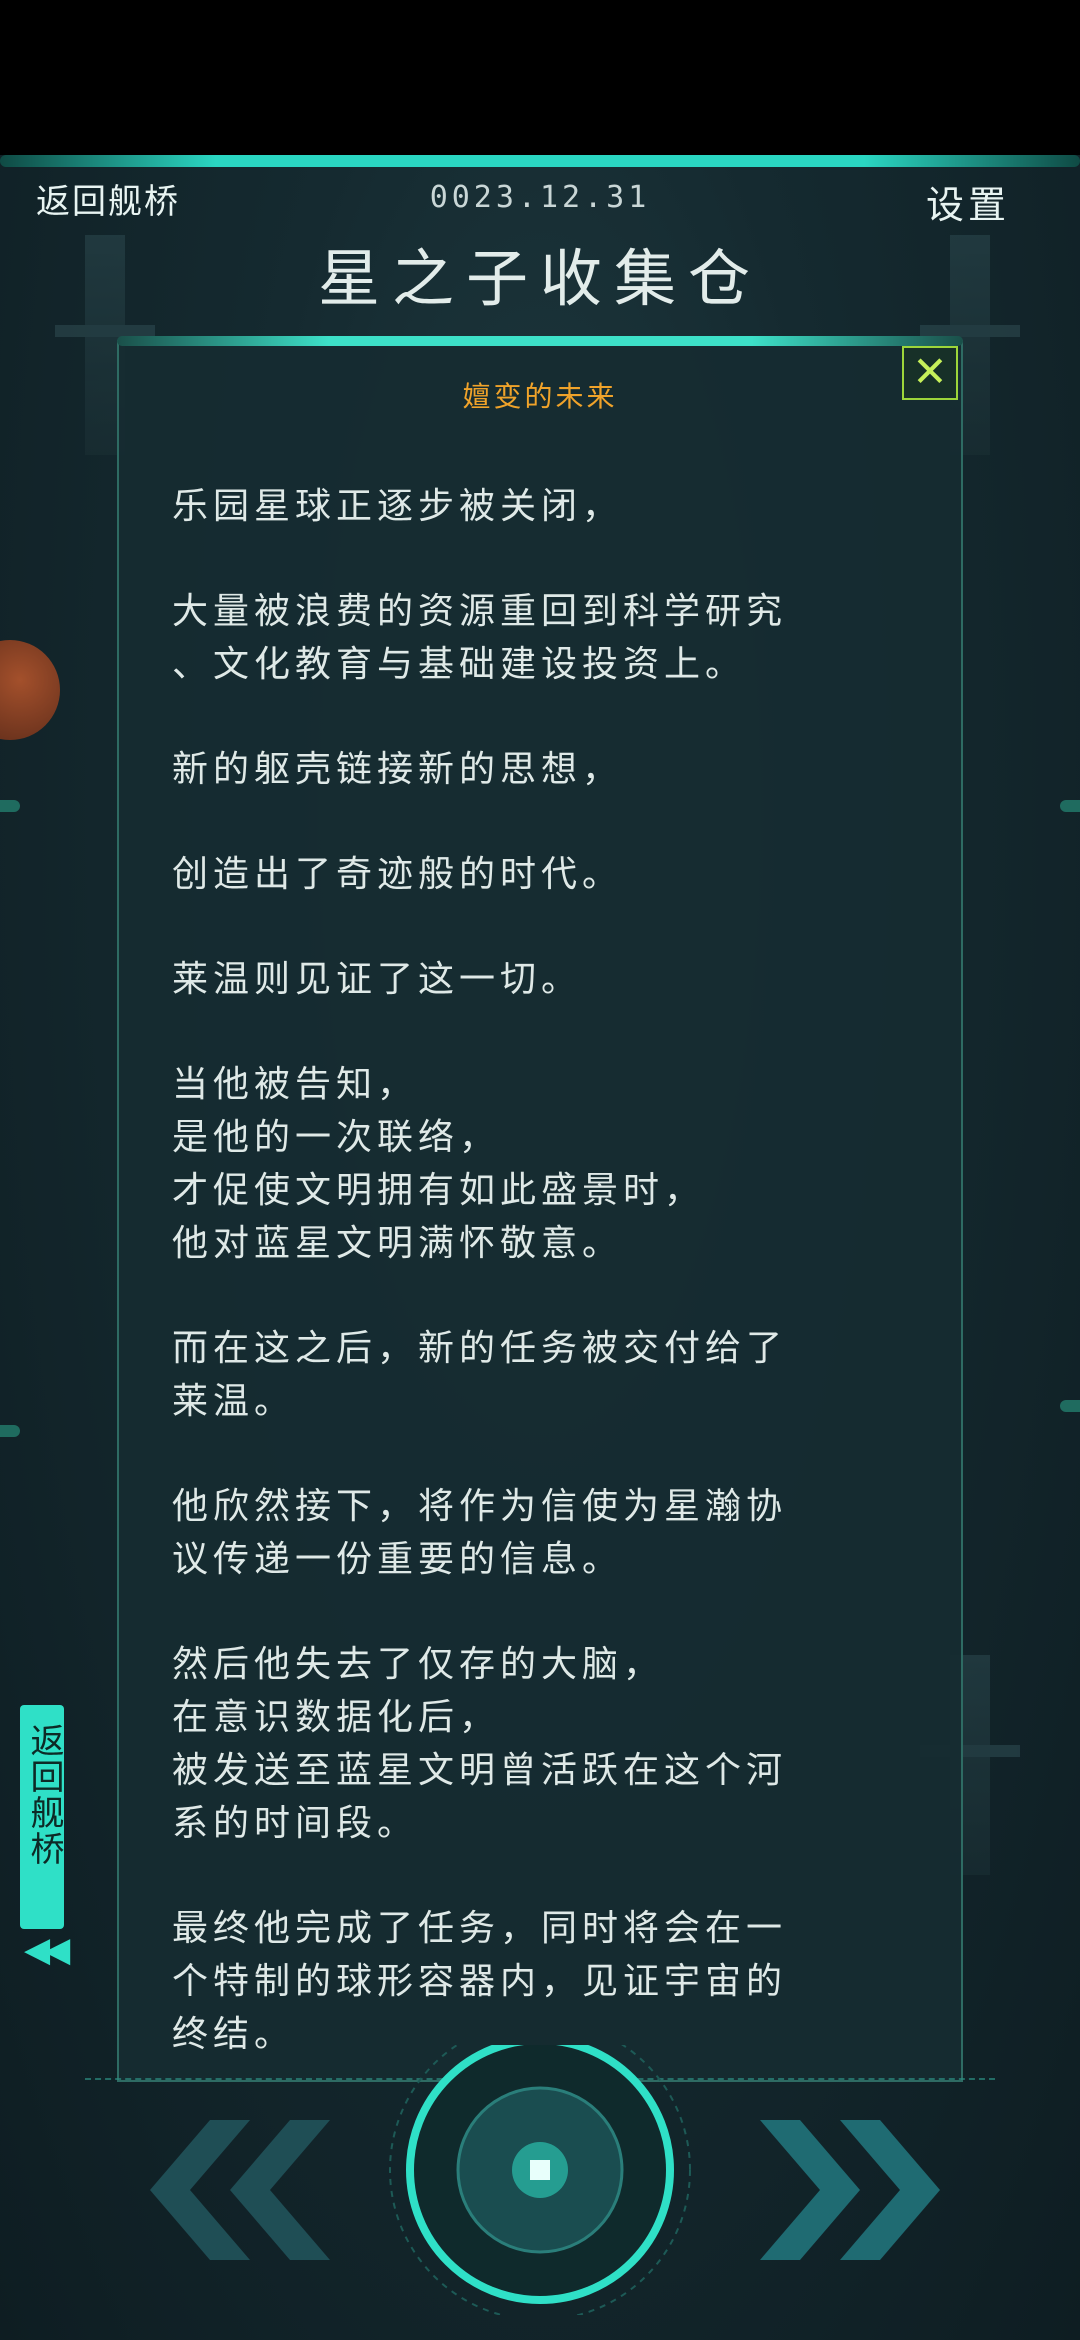  Describe the element at coordinates (540, 396) in the screenshot. I see `story-title: 嬗变的未来` at that location.